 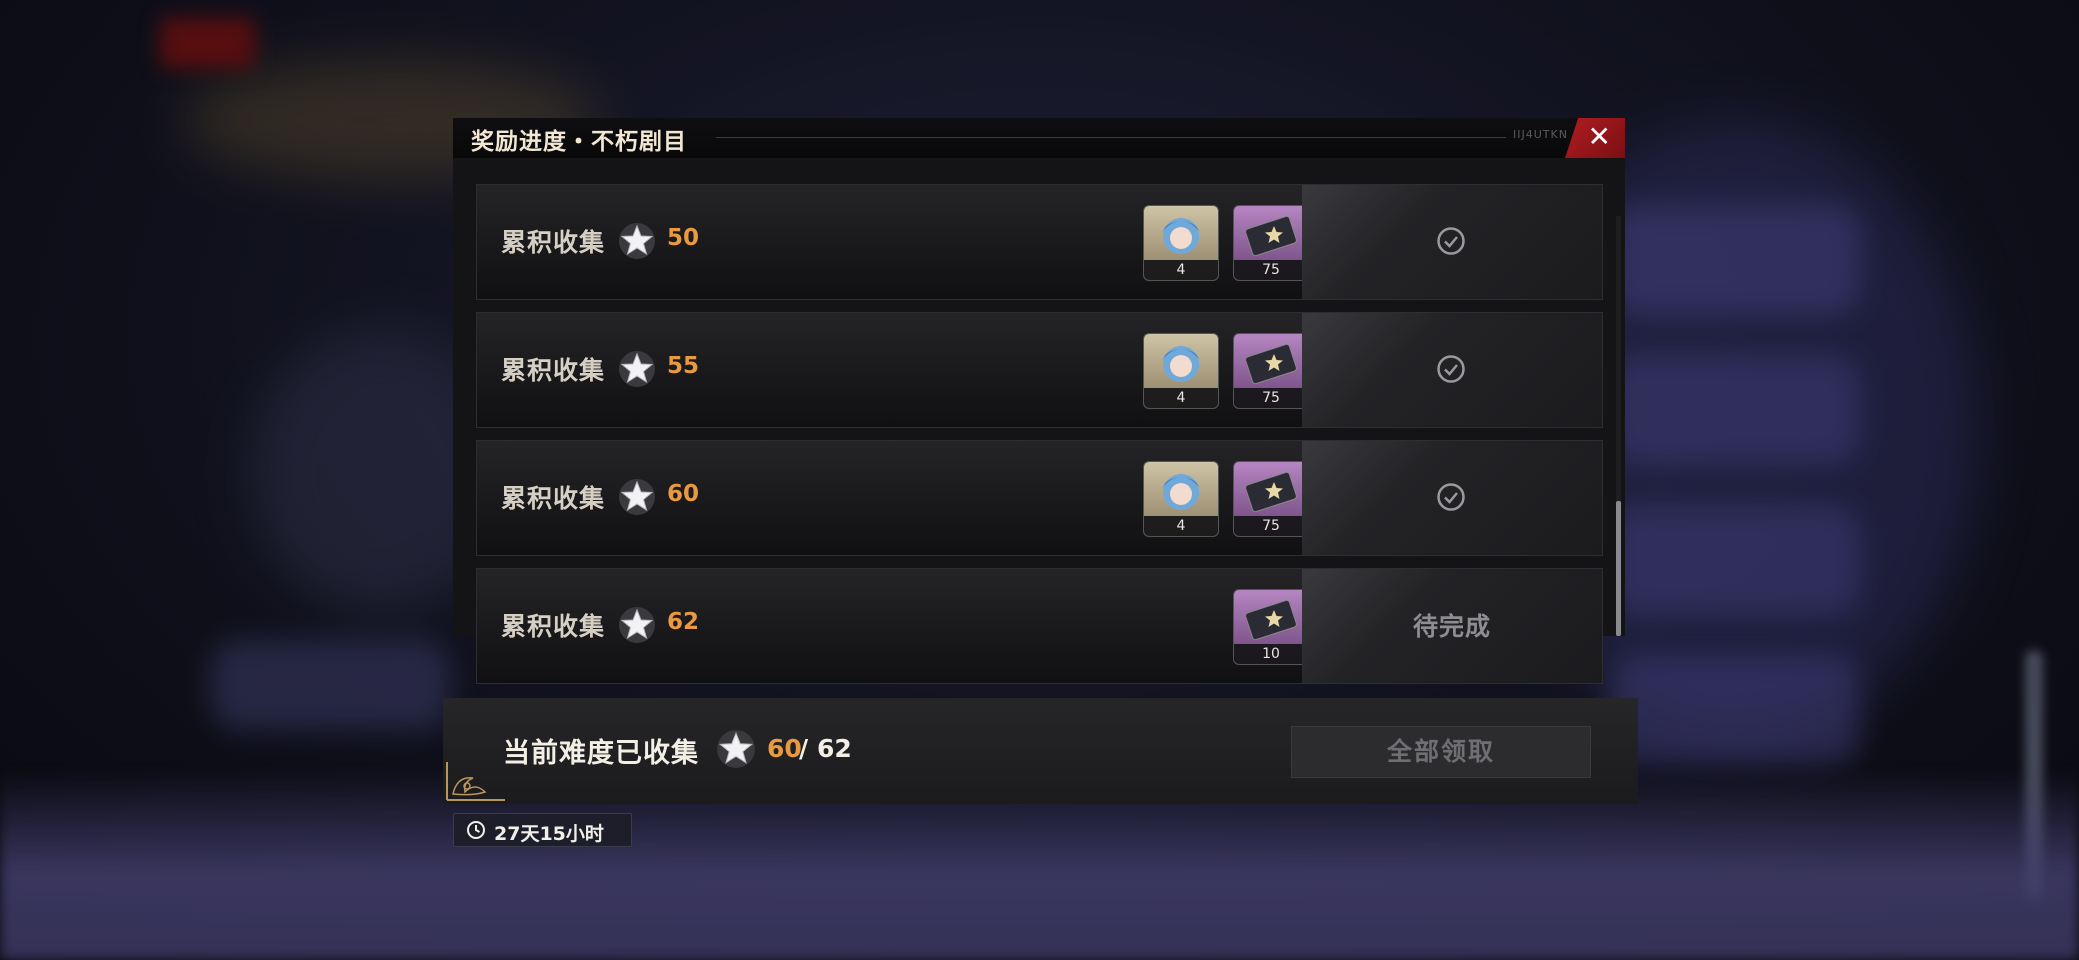 I want to click on reward-row: 累积收集 60 4 75, so click(x=1039, y=498).